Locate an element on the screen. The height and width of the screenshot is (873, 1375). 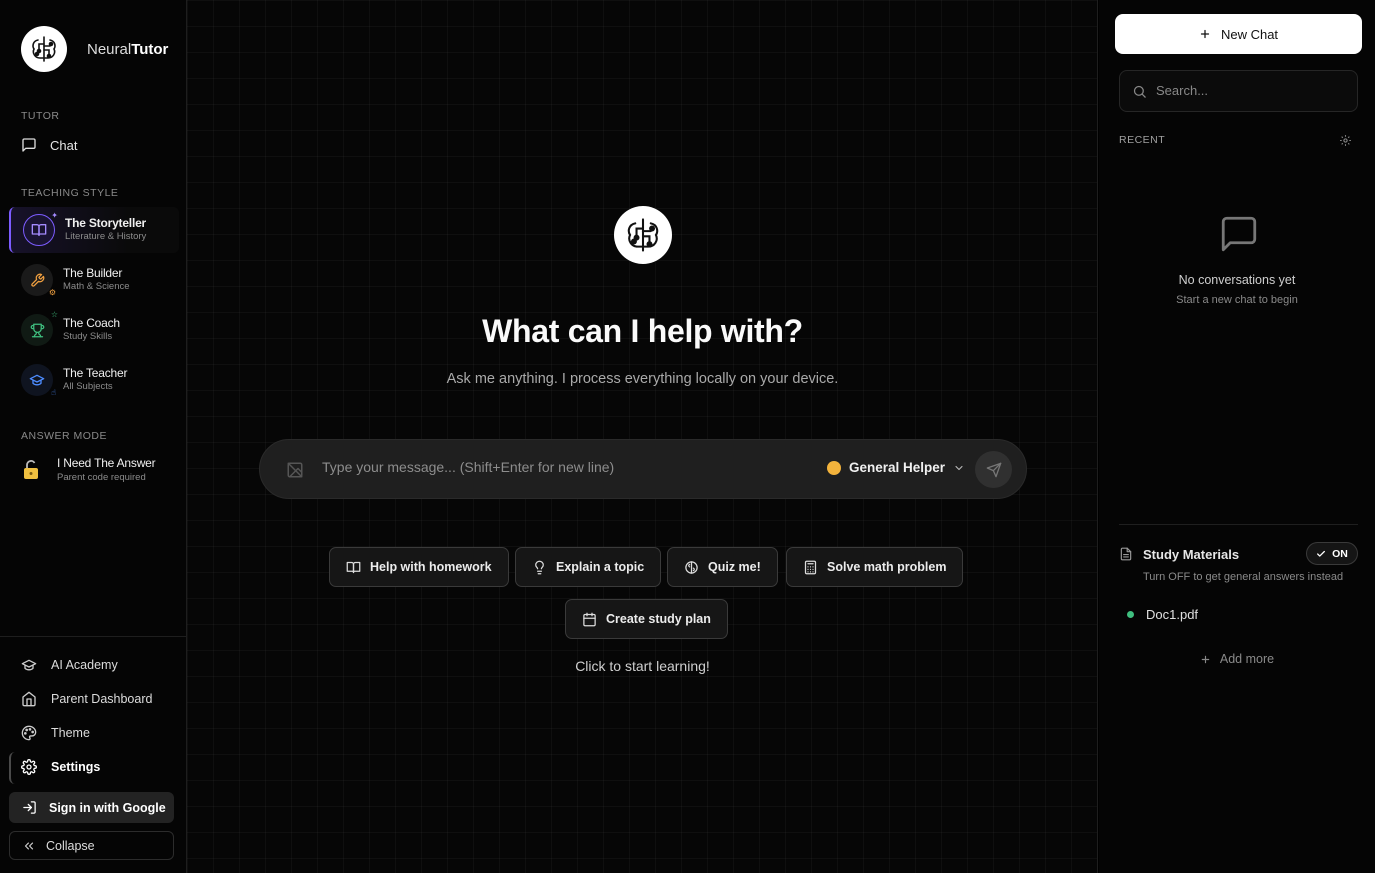
suggestion-solve-math-button: Solve math problem is located at coordinates (875, 567).